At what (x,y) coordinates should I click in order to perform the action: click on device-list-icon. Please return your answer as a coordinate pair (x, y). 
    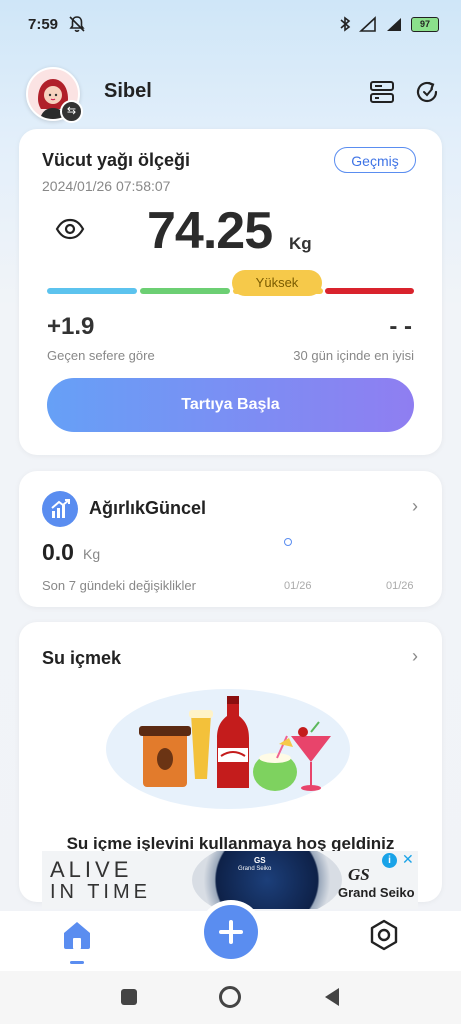
    Looking at the image, I should click on (382, 92).